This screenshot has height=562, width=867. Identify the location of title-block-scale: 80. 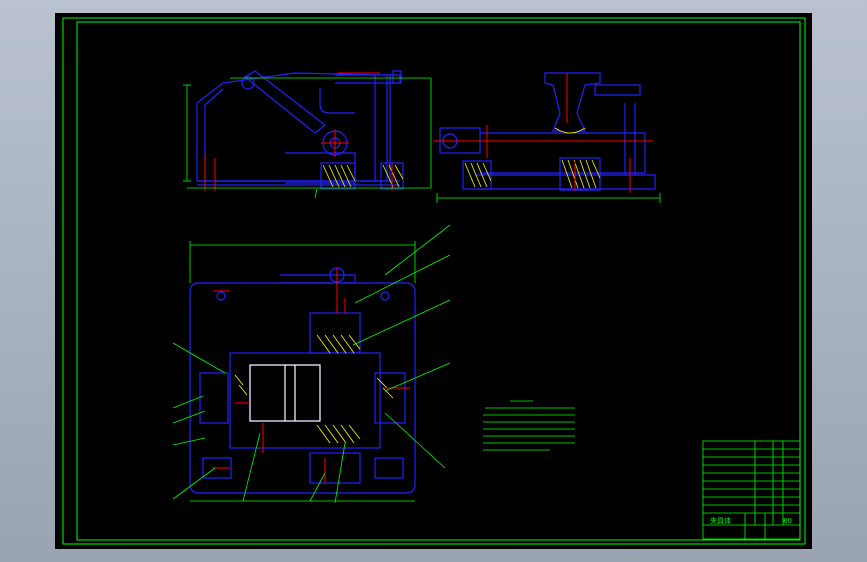
(787, 521).